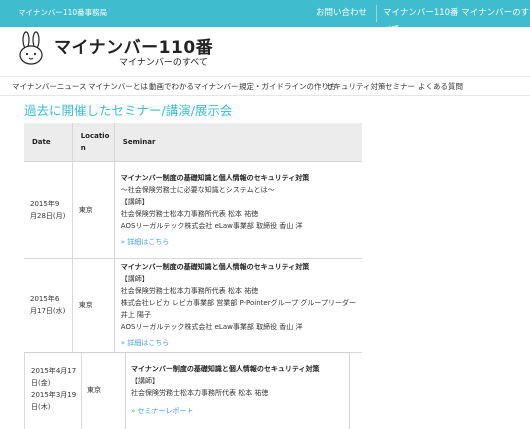 Image resolution: width=530 pixels, height=429 pixels. What do you see at coordinates (225, 411) in the screenshot?
I see `report-link: » セミナーレポート` at bounding box center [225, 411].